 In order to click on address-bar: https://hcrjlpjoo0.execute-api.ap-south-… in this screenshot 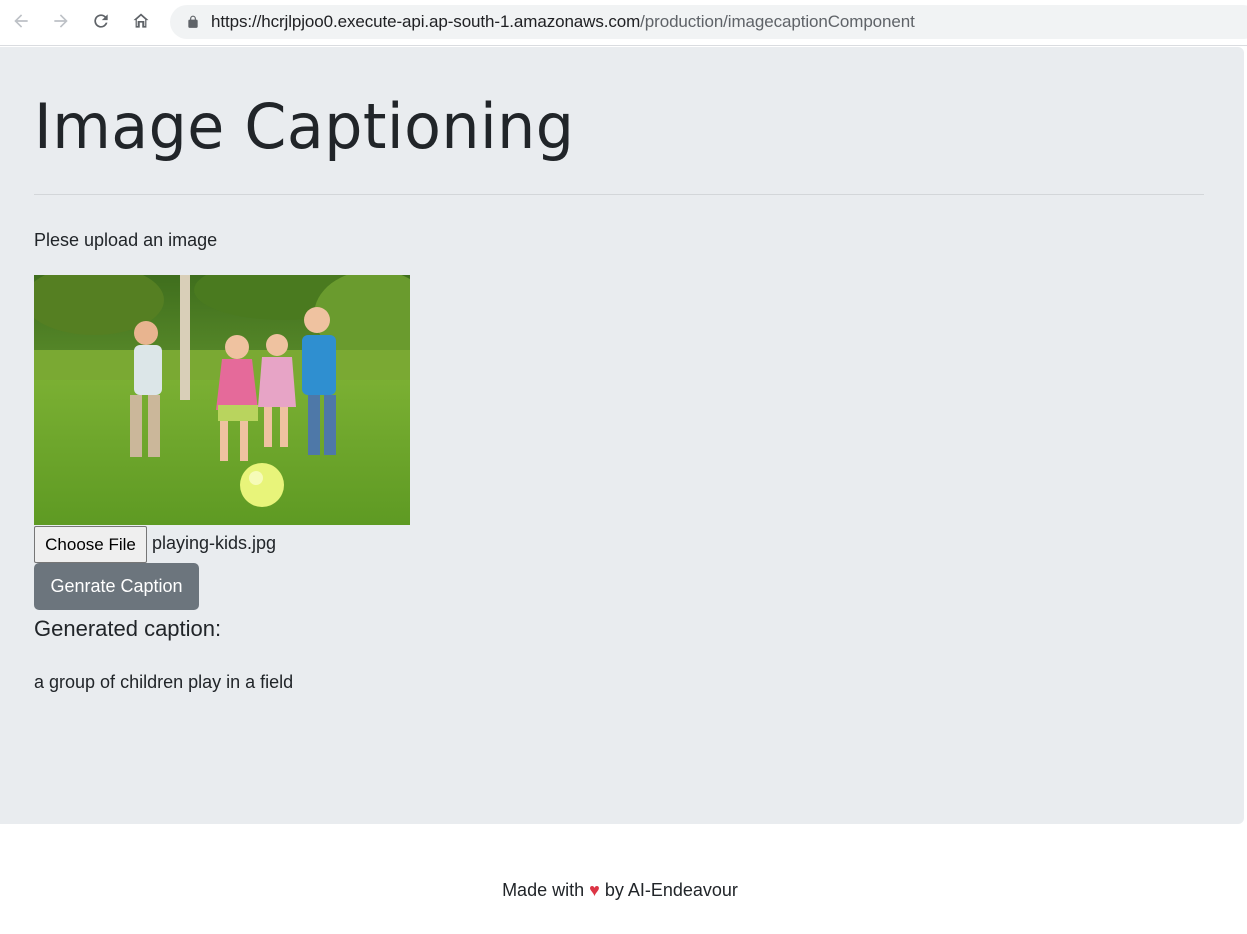, I will do `click(708, 22)`.